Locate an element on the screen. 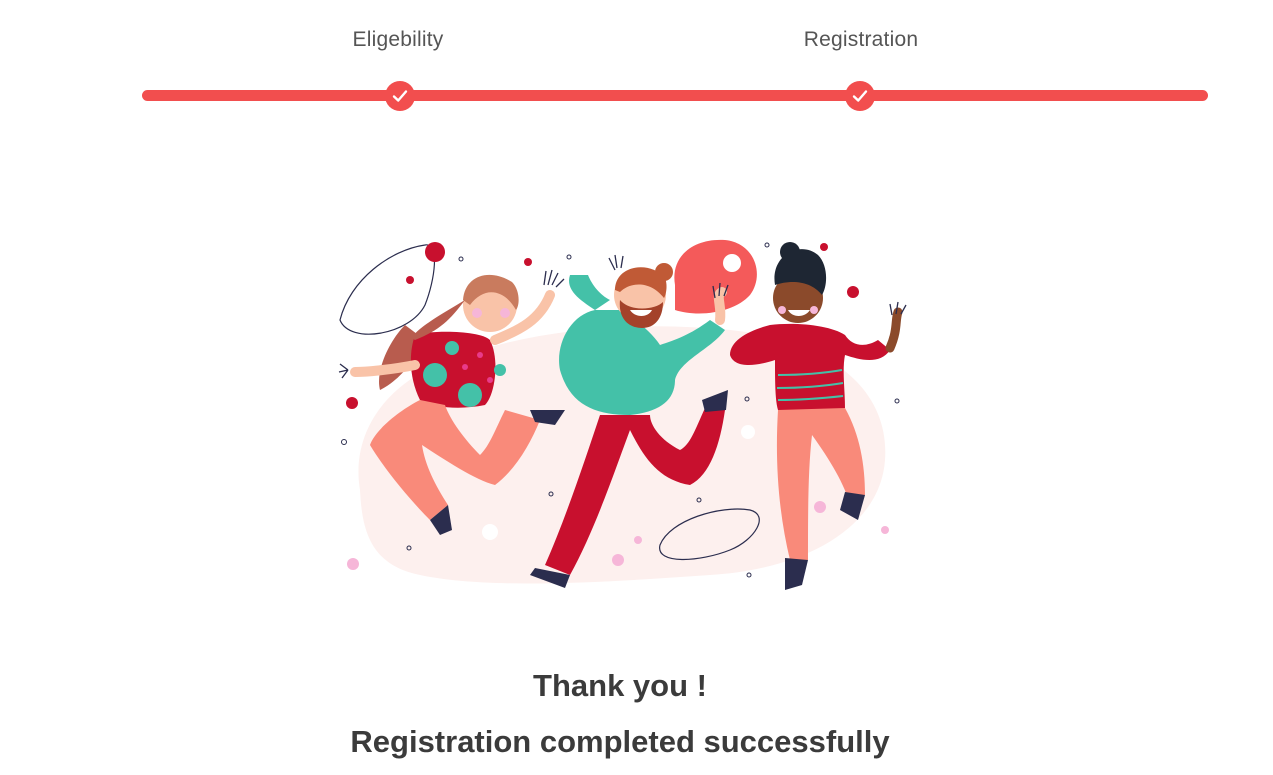 Image resolution: width=1273 pixels, height=775 pixels. progress-bar is located at coordinates (675, 95).